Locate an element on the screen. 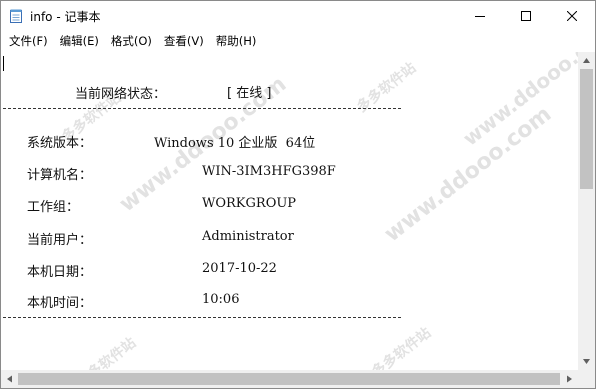 The width and height of the screenshot is (596, 389). menu-edit: 编辑(E) is located at coordinates (79, 41).